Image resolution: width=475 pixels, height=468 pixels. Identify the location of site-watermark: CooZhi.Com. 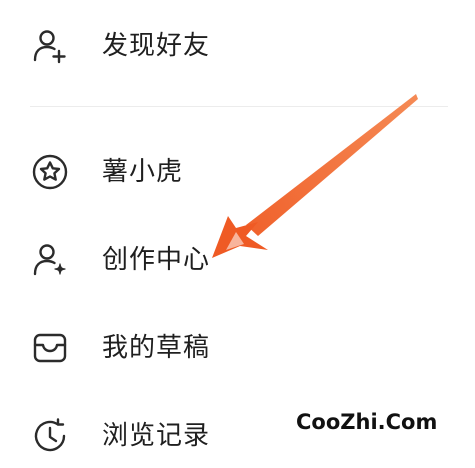
(367, 422).